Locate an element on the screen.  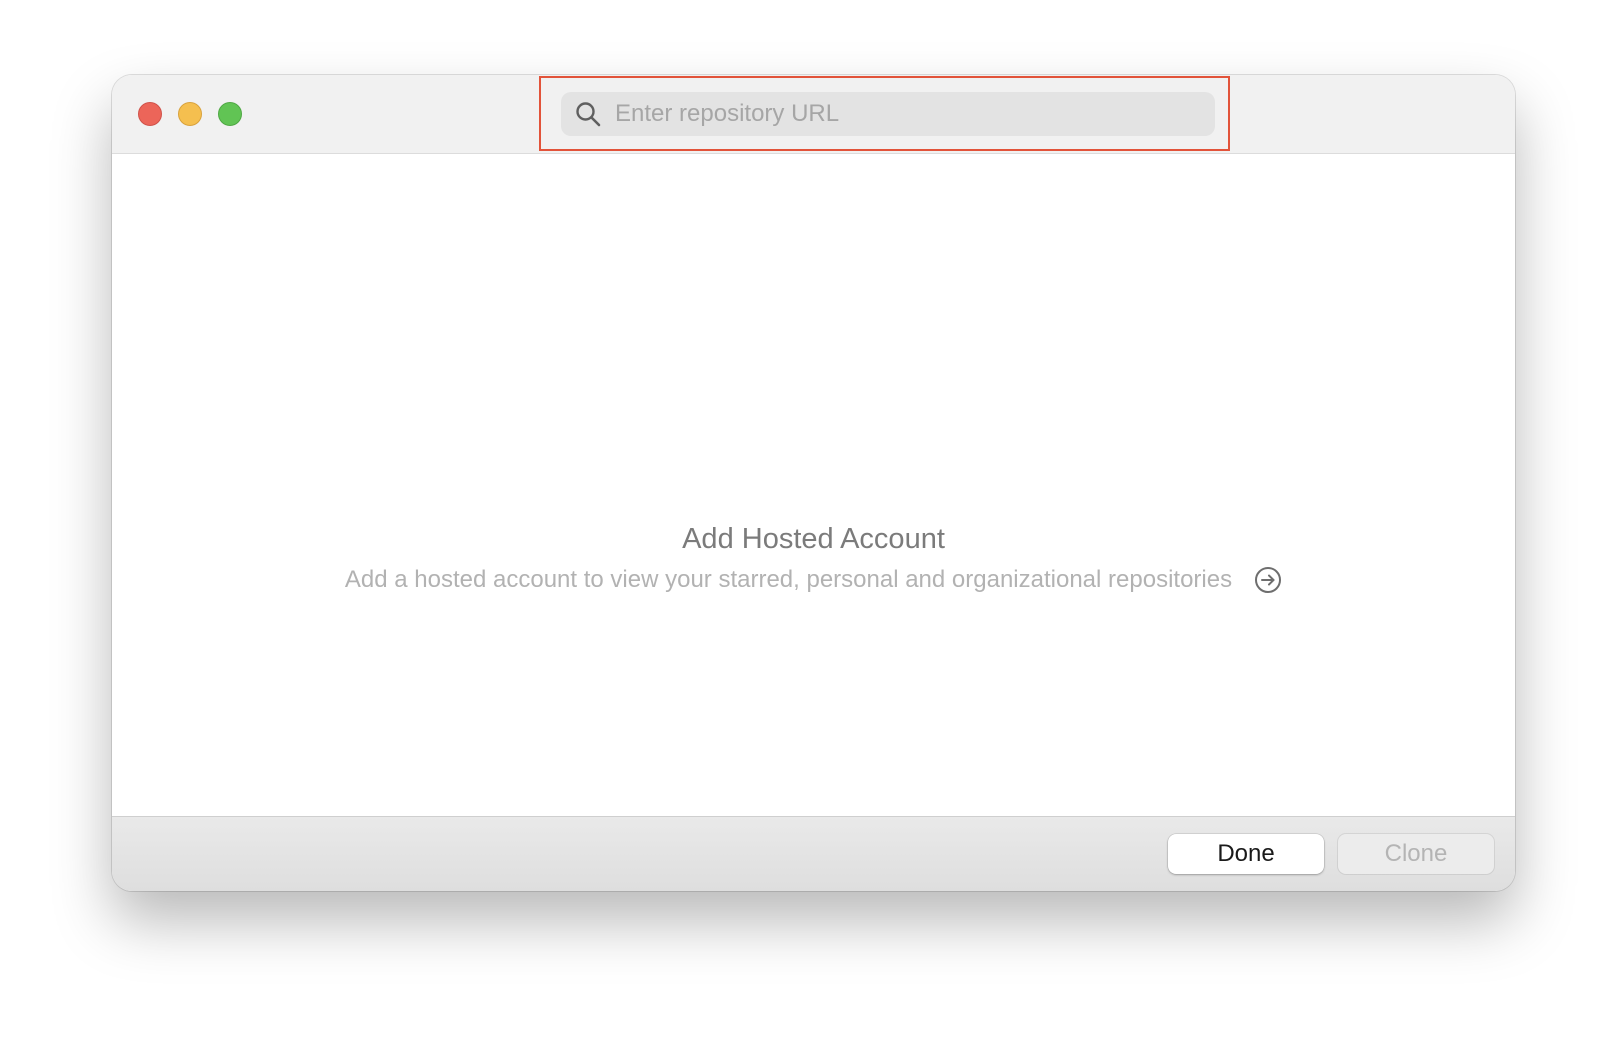
done-button: Done is located at coordinates (1246, 854).